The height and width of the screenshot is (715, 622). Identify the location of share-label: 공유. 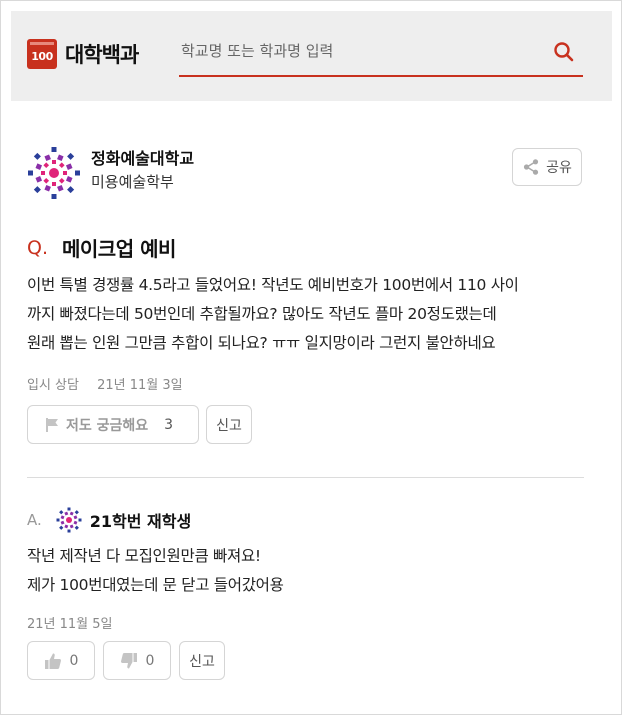
(559, 168).